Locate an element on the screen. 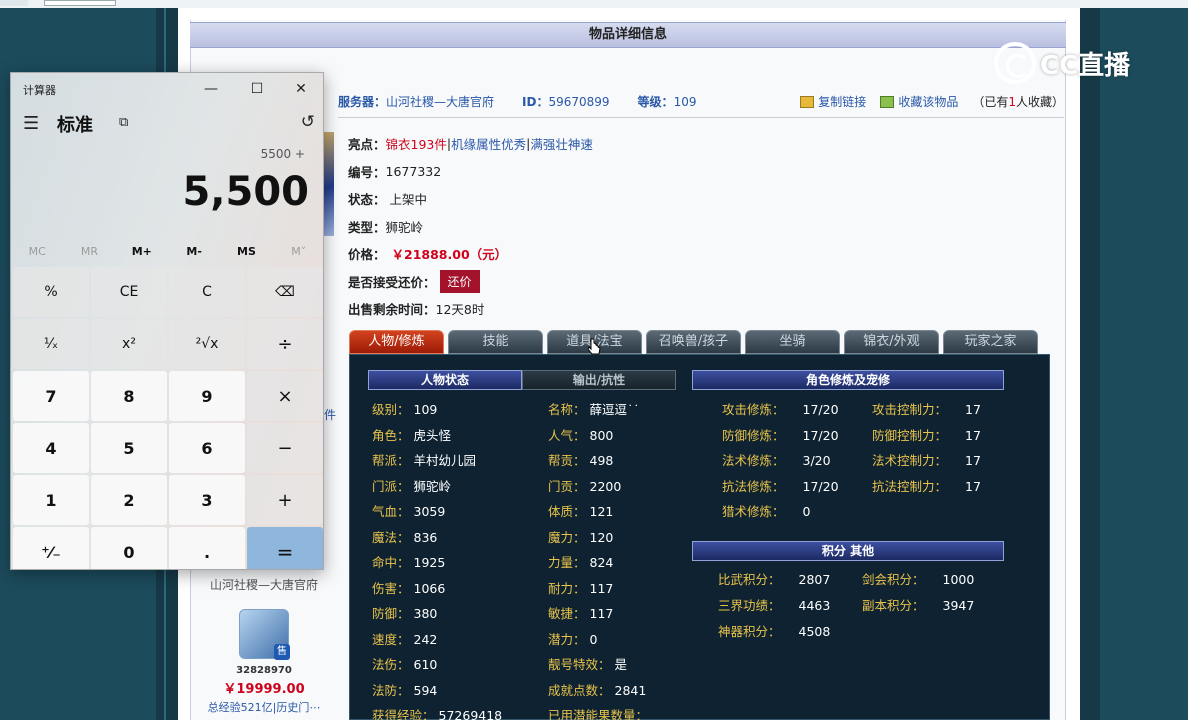 The width and height of the screenshot is (1188, 720). memory-store-button: MS is located at coordinates (246, 252).